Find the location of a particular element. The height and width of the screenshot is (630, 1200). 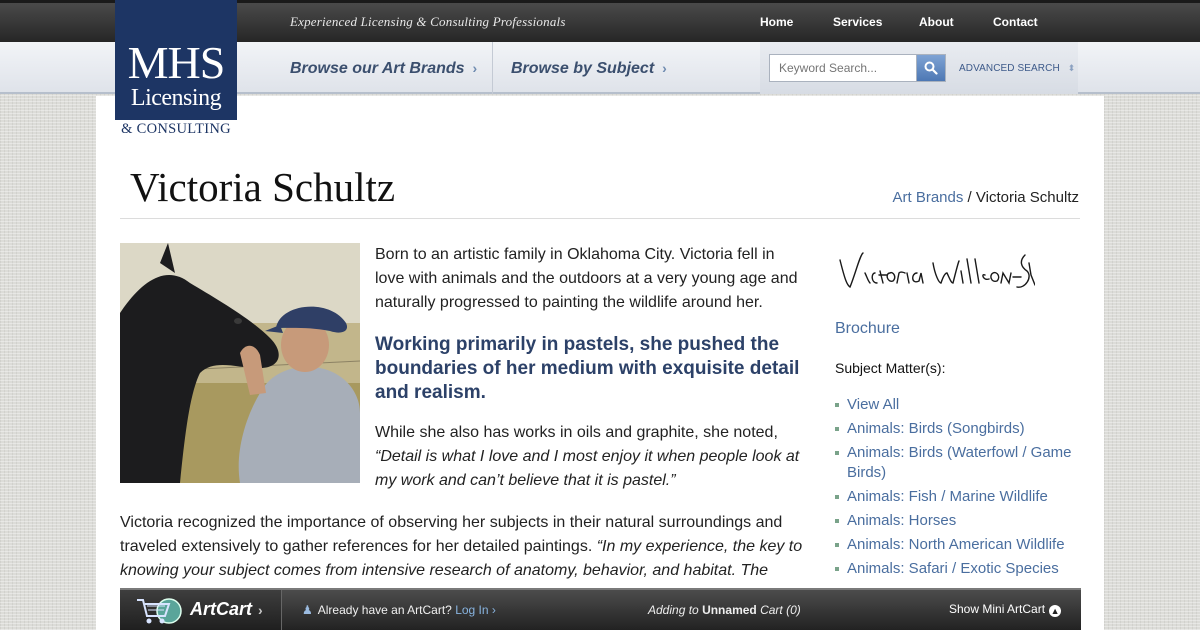

browse-by-subject-menu: Browse by Subject › is located at coordinates (589, 68).